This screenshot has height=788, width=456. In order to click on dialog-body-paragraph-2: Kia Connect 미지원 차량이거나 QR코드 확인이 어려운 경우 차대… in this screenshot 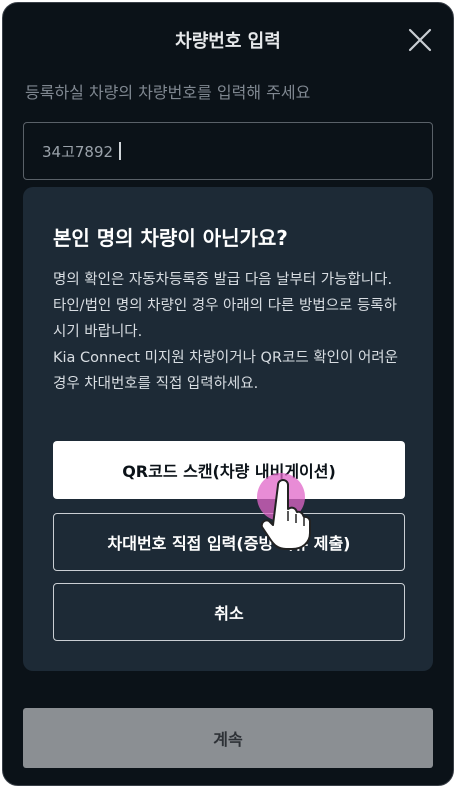, I will do `click(225, 371)`.